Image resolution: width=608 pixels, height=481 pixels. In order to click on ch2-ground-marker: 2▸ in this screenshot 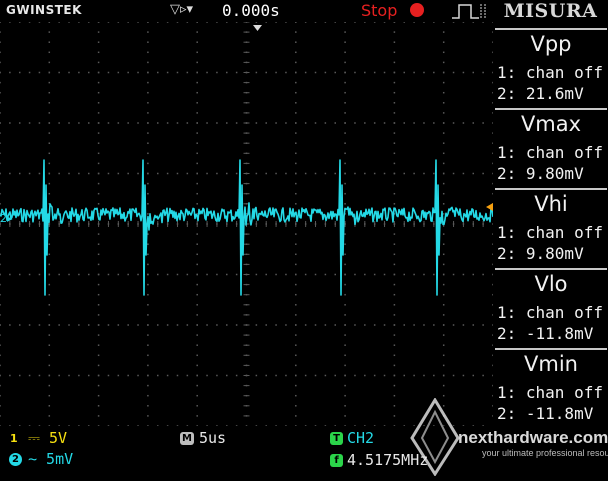, I will do `click(6, 218)`.